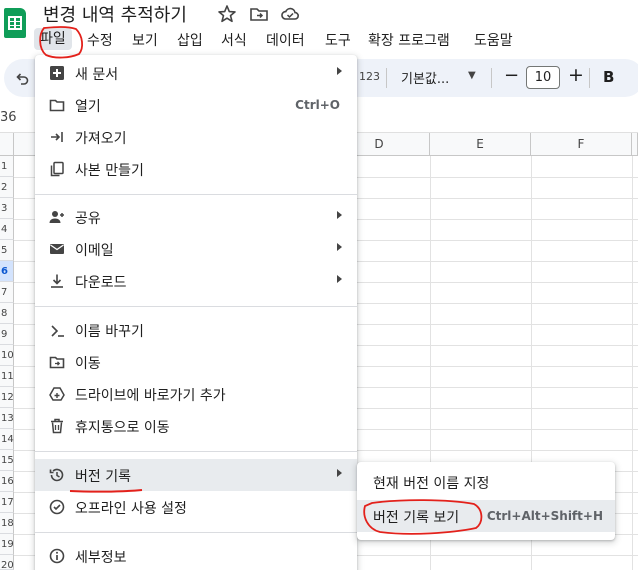 Image resolution: width=638 pixels, height=570 pixels. I want to click on email-icon, so click(57, 249).